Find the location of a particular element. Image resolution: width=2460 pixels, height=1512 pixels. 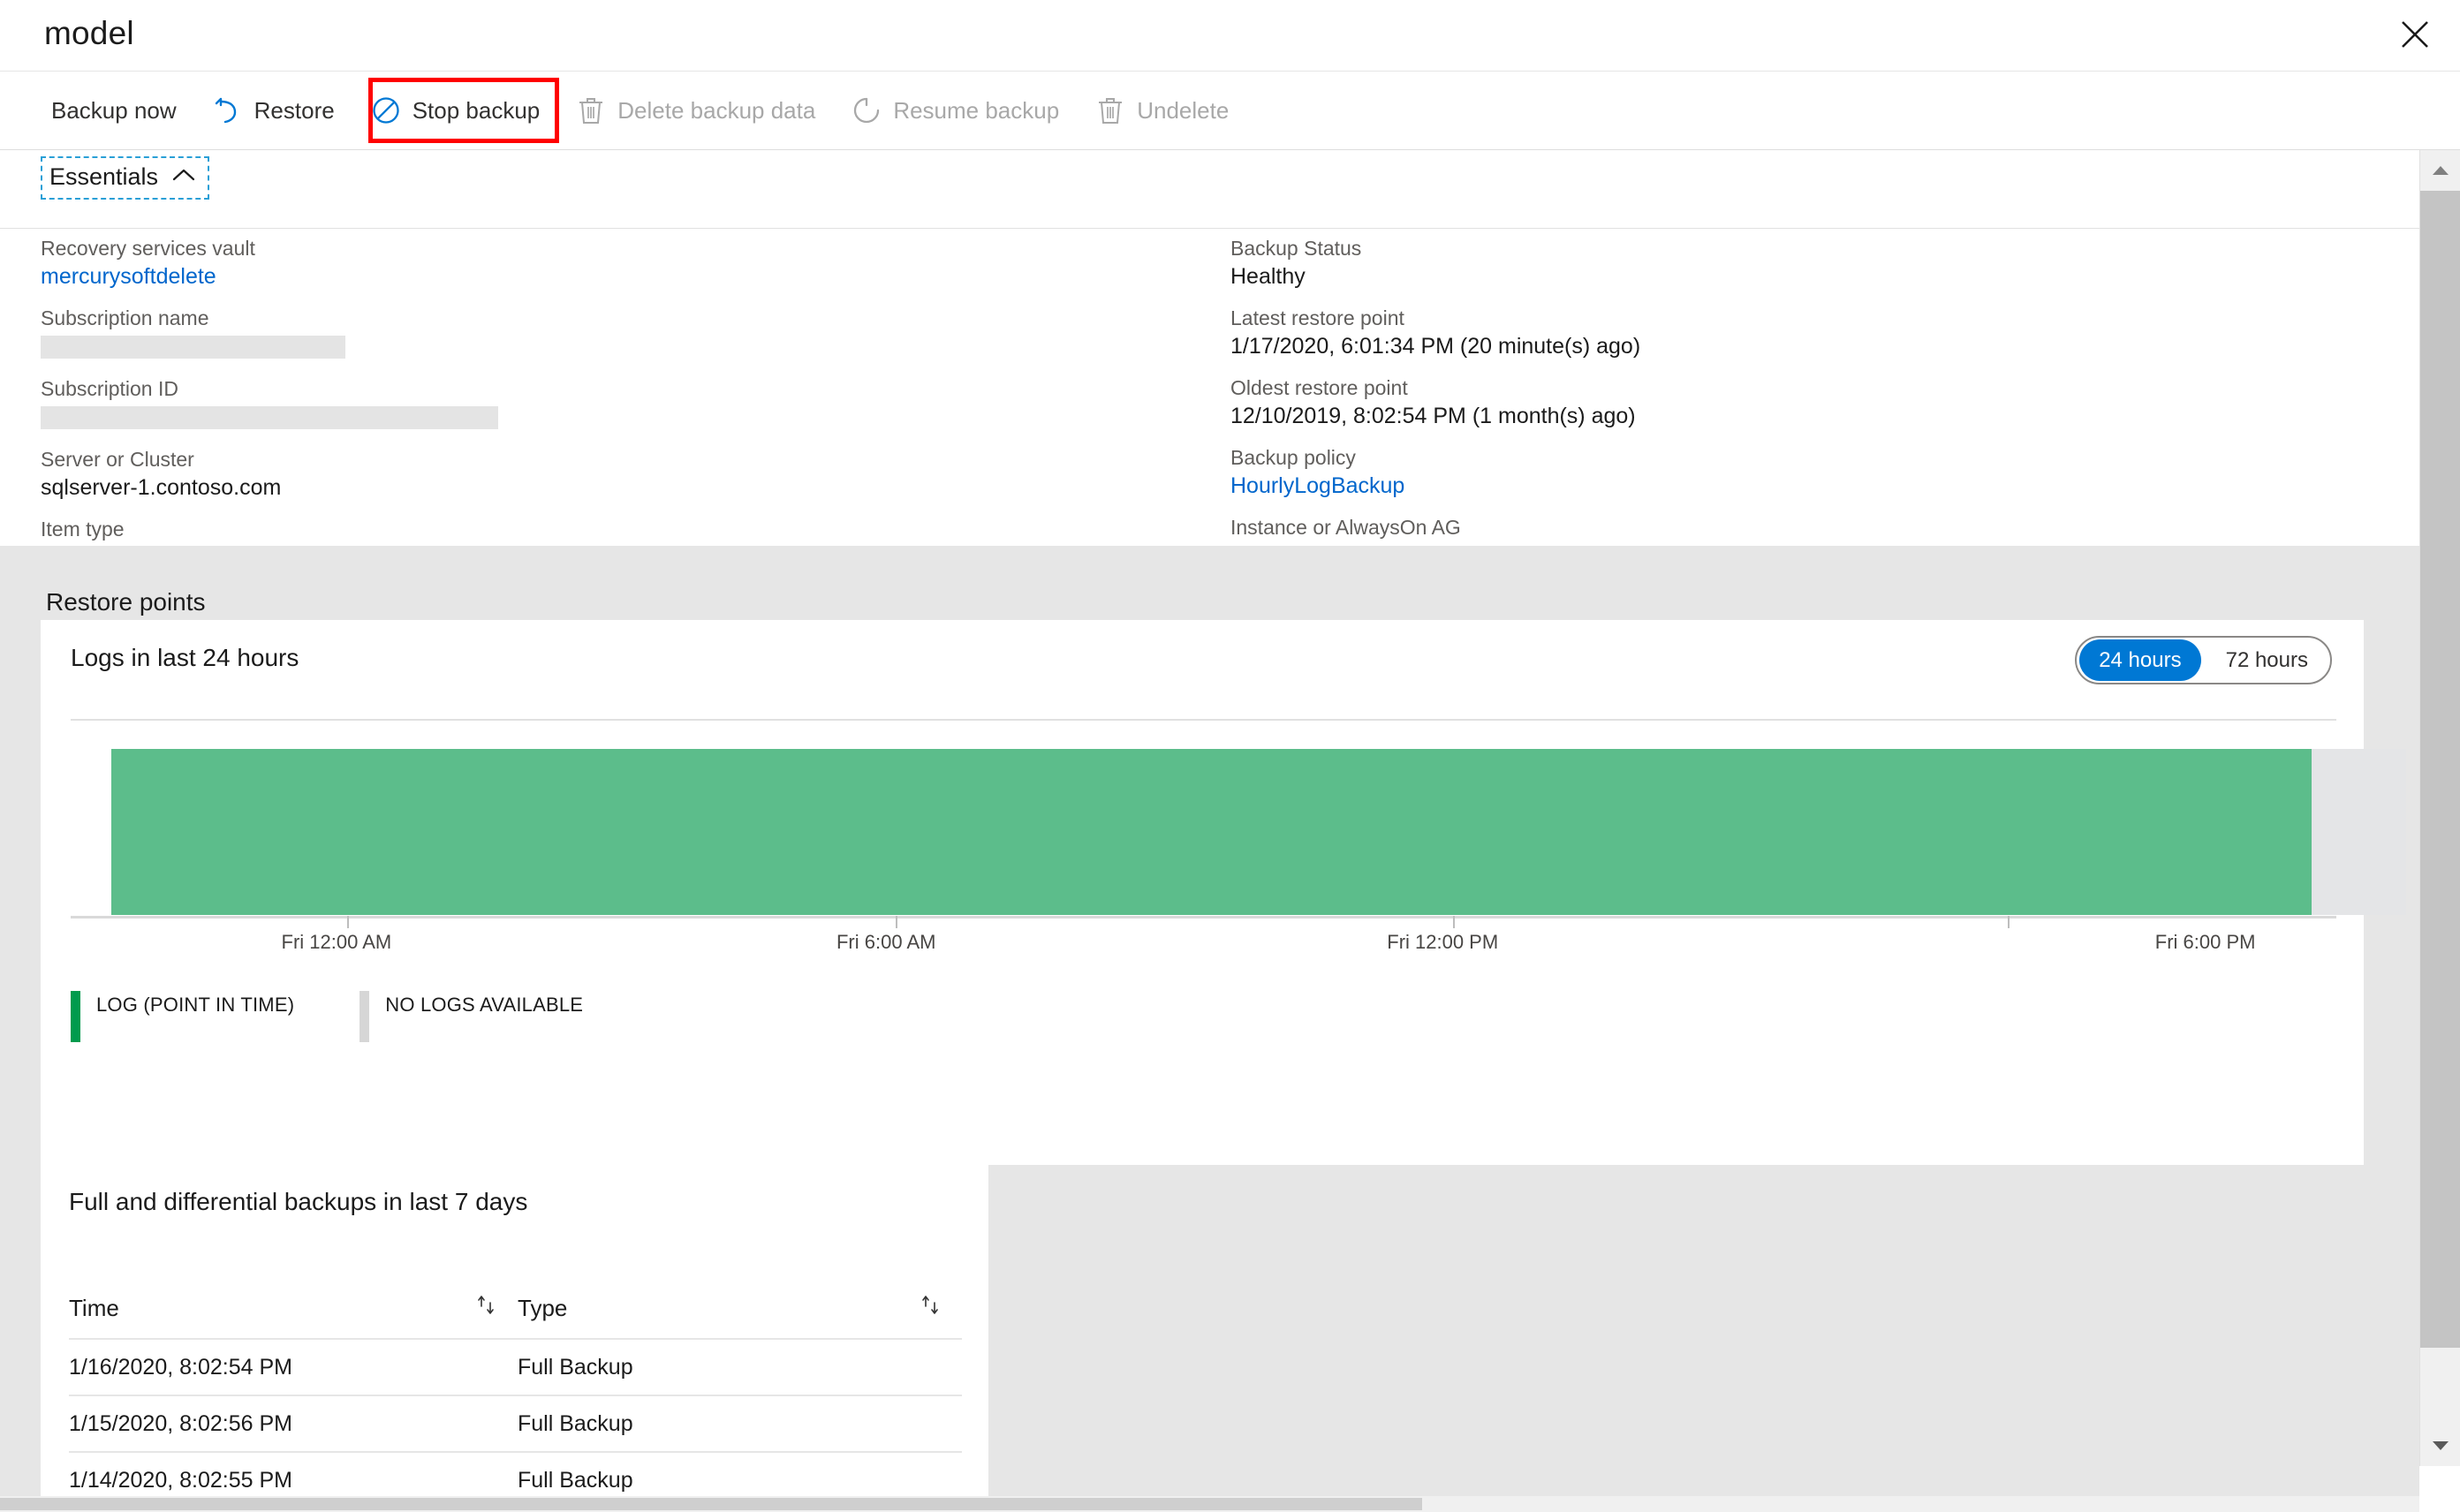

close-icon is located at coordinates (2415, 34).